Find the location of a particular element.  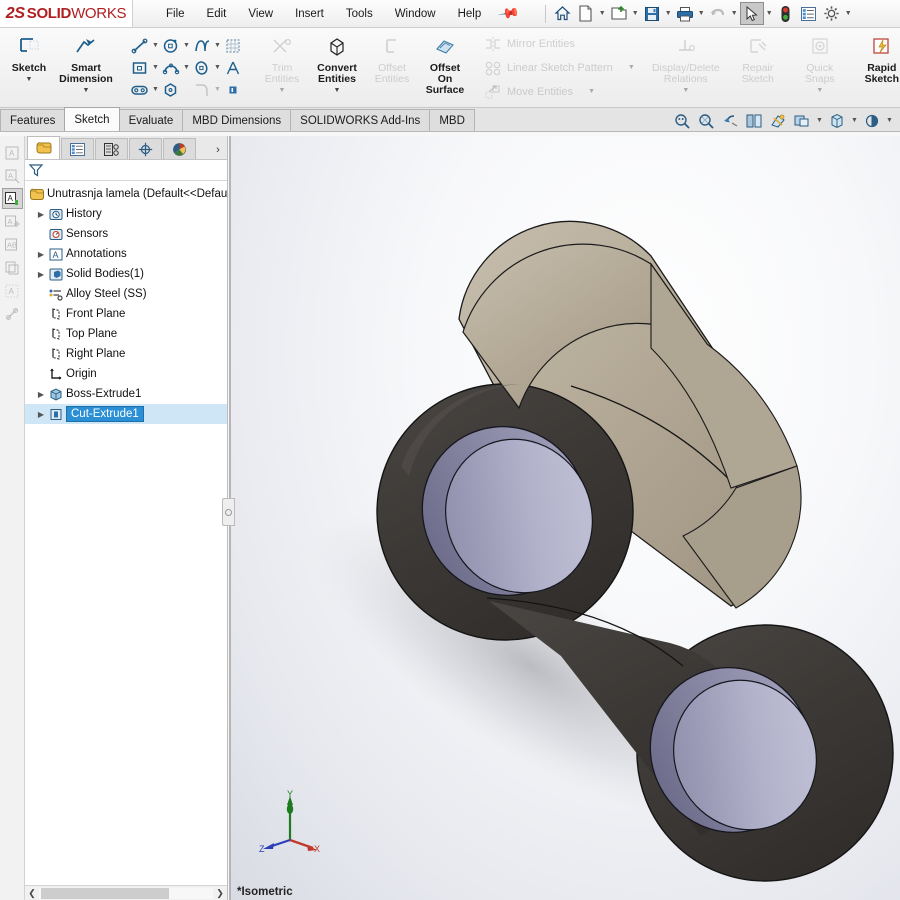

select-arrow-icon is located at coordinates (751, 13).